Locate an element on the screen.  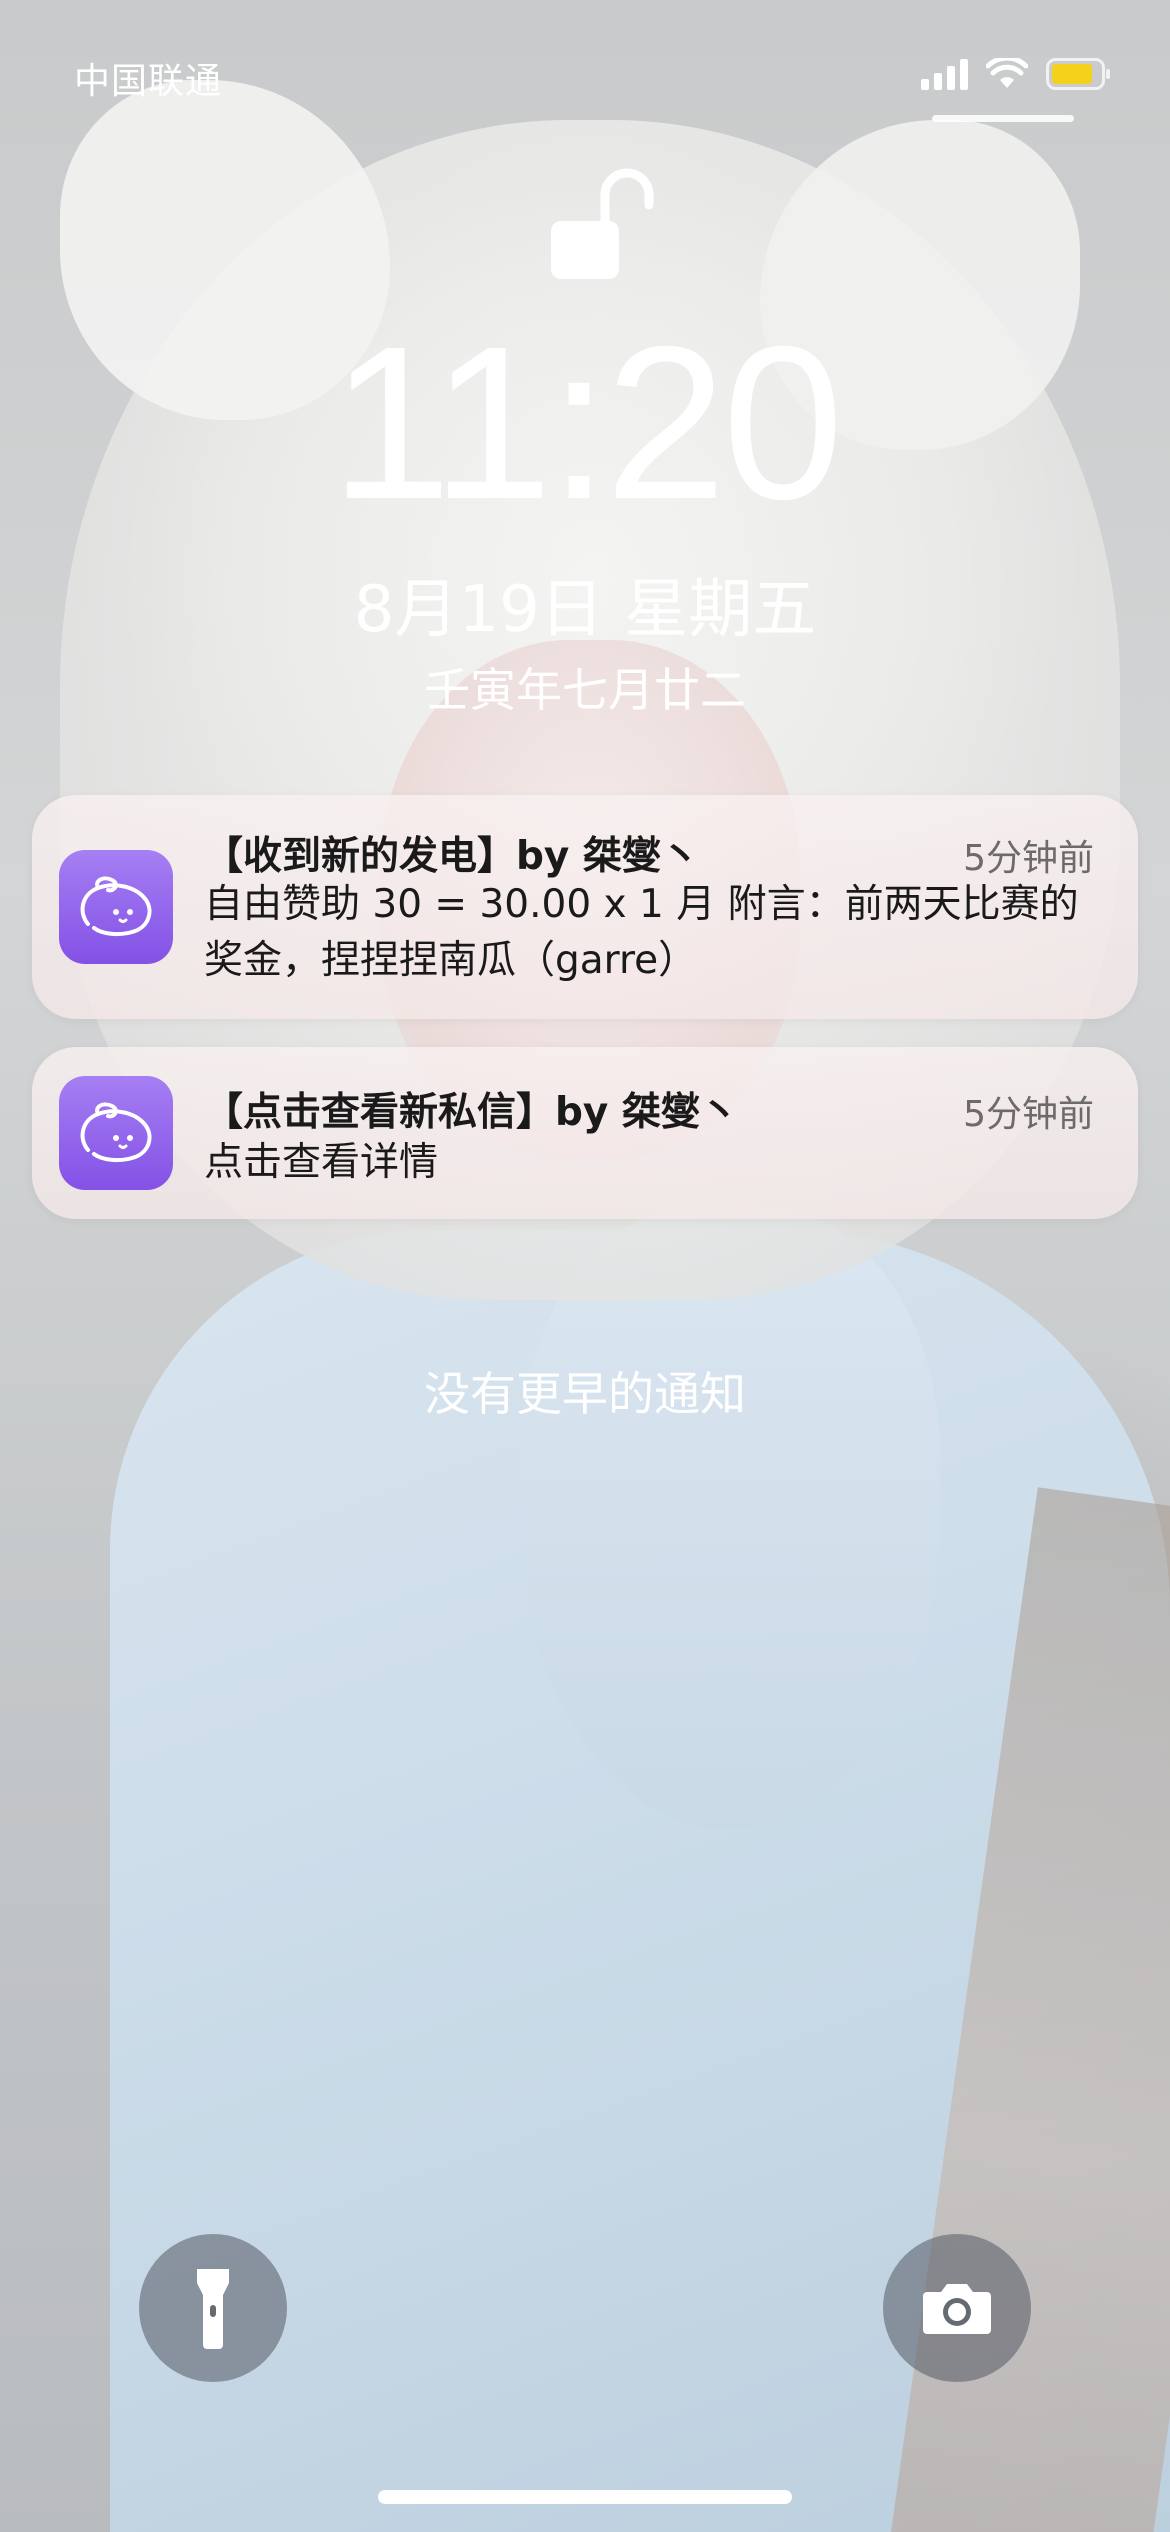
date-label: 8月19日 星期五 is located at coordinates (585, 610).